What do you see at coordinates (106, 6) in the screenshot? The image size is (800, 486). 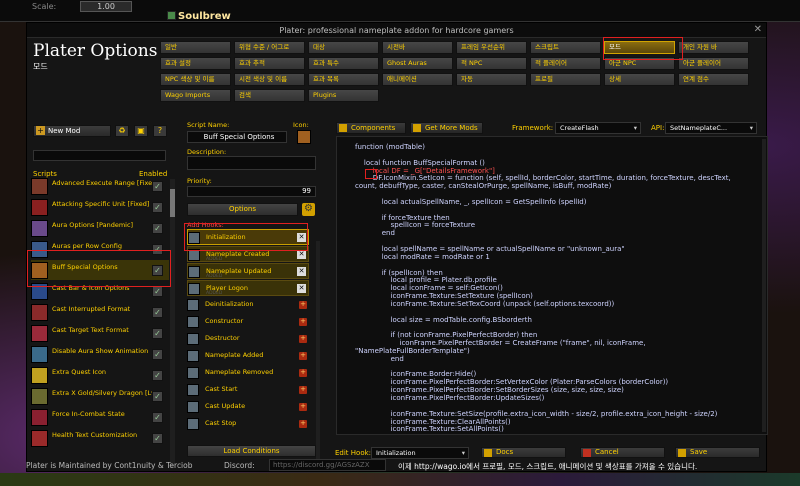 I see `scale-input: 1.00` at bounding box center [106, 6].